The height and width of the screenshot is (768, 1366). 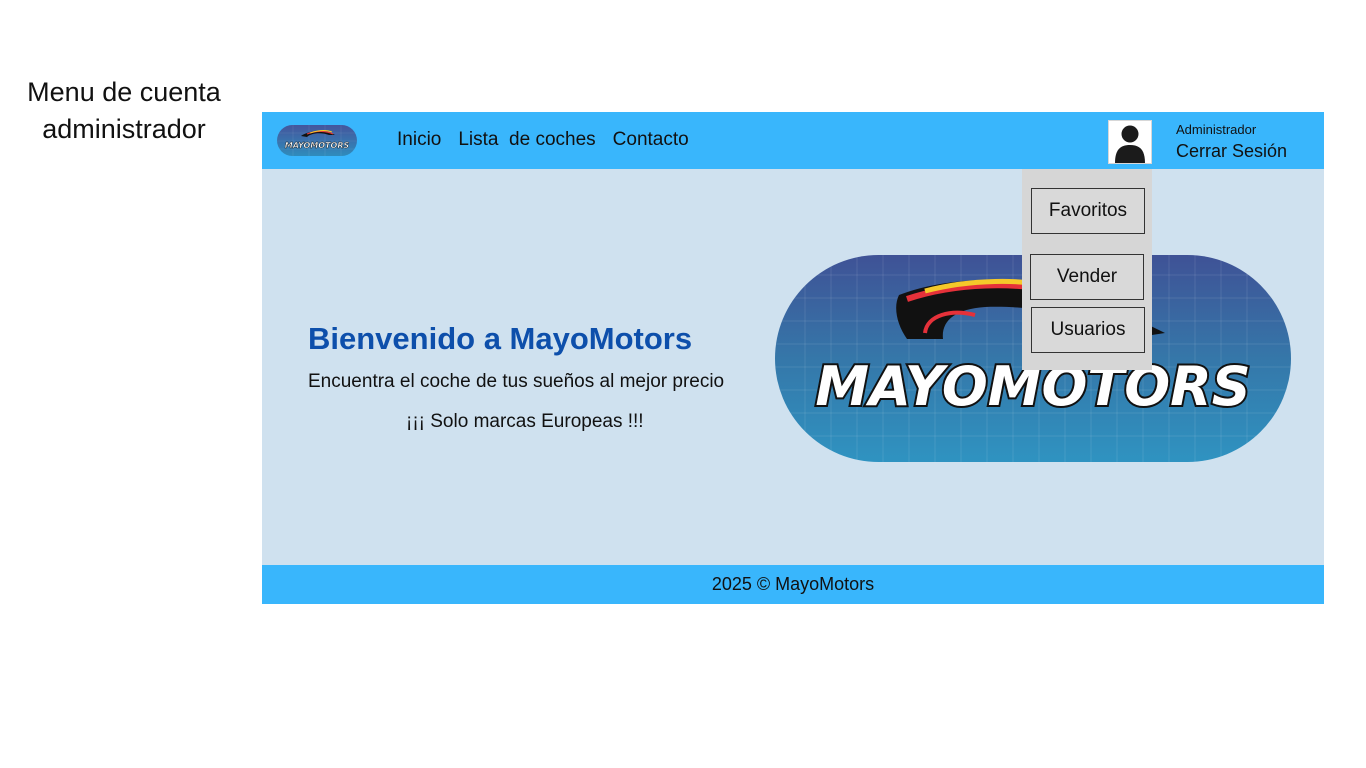 I want to click on car-logo-icon: MAYOMOTORS, so click(x=317, y=140).